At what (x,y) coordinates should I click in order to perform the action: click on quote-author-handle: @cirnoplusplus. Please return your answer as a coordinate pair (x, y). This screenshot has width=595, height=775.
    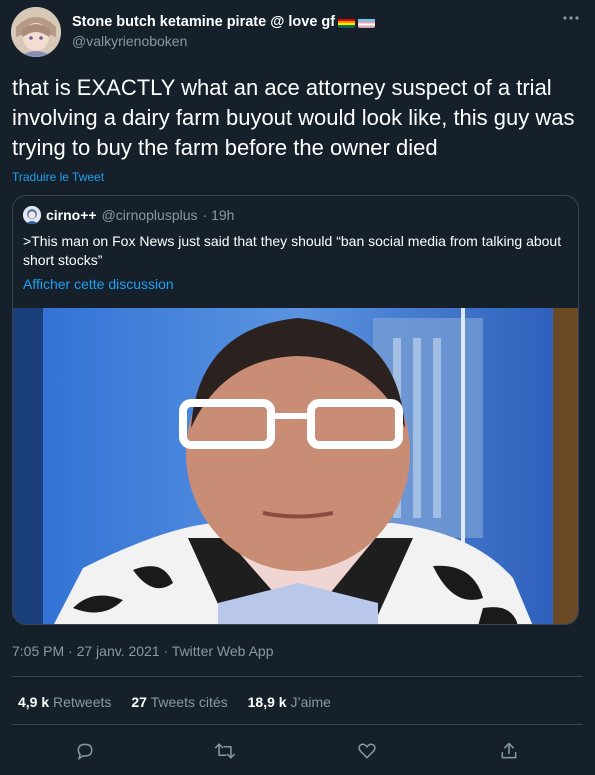
    Looking at the image, I should click on (150, 215).